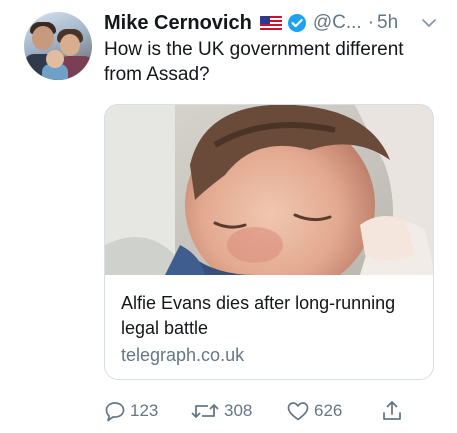  What do you see at coordinates (297, 23) in the screenshot?
I see `verified-badge-icon` at bounding box center [297, 23].